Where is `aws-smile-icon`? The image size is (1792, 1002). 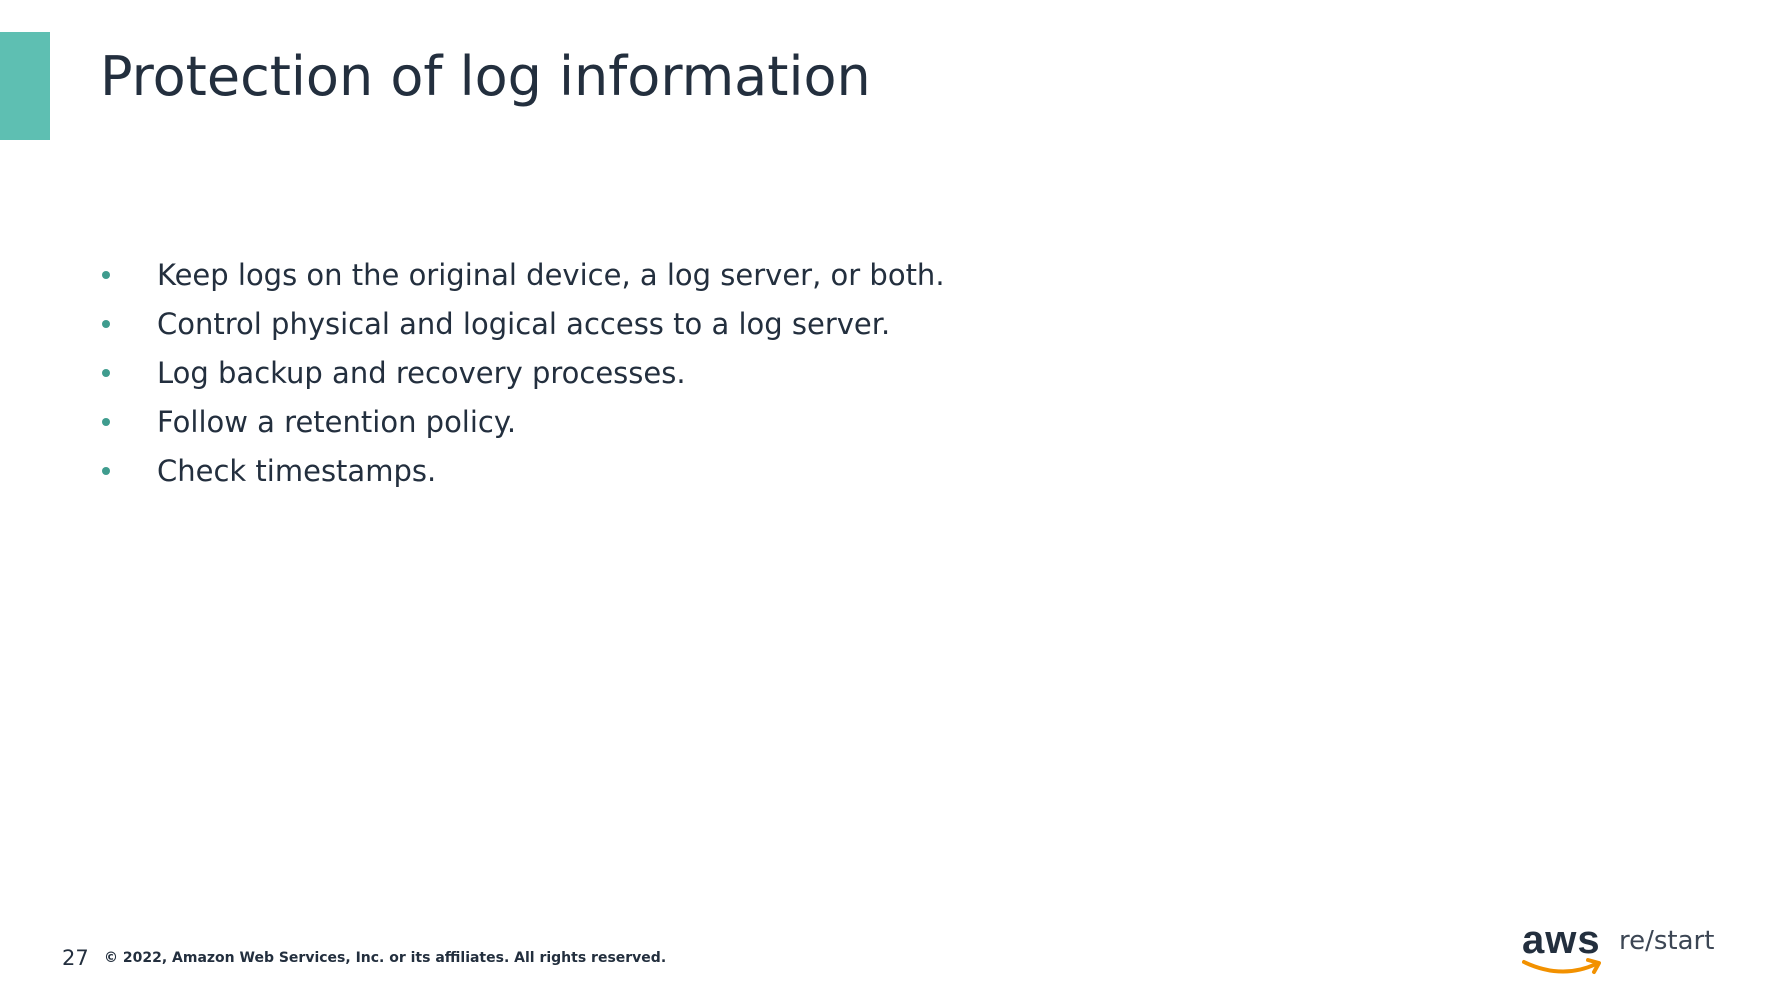
aws-smile-icon is located at coordinates (1561, 966).